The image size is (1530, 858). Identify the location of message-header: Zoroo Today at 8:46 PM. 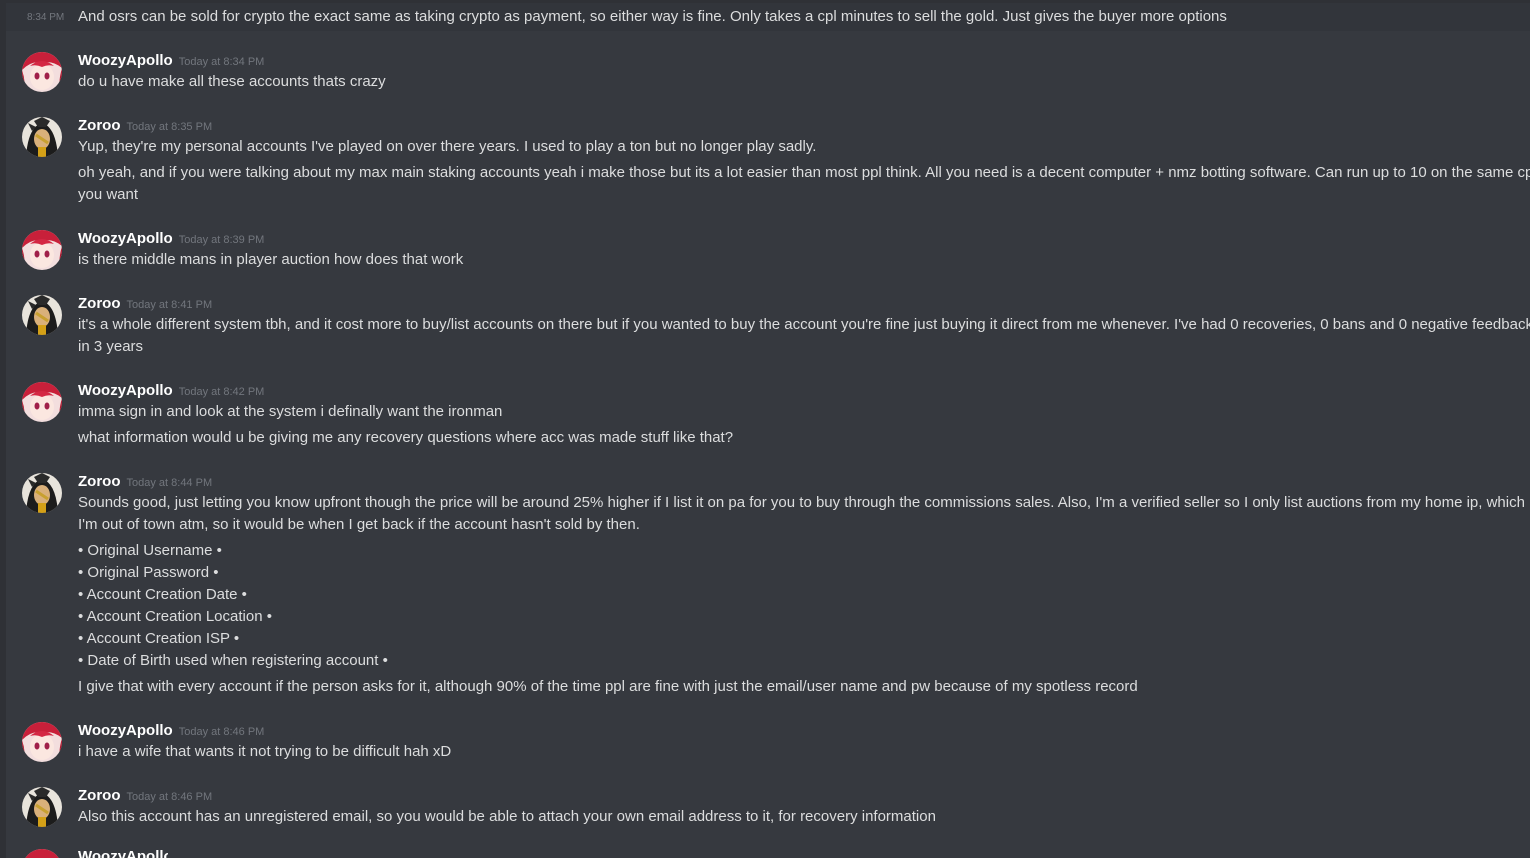
(145, 797).